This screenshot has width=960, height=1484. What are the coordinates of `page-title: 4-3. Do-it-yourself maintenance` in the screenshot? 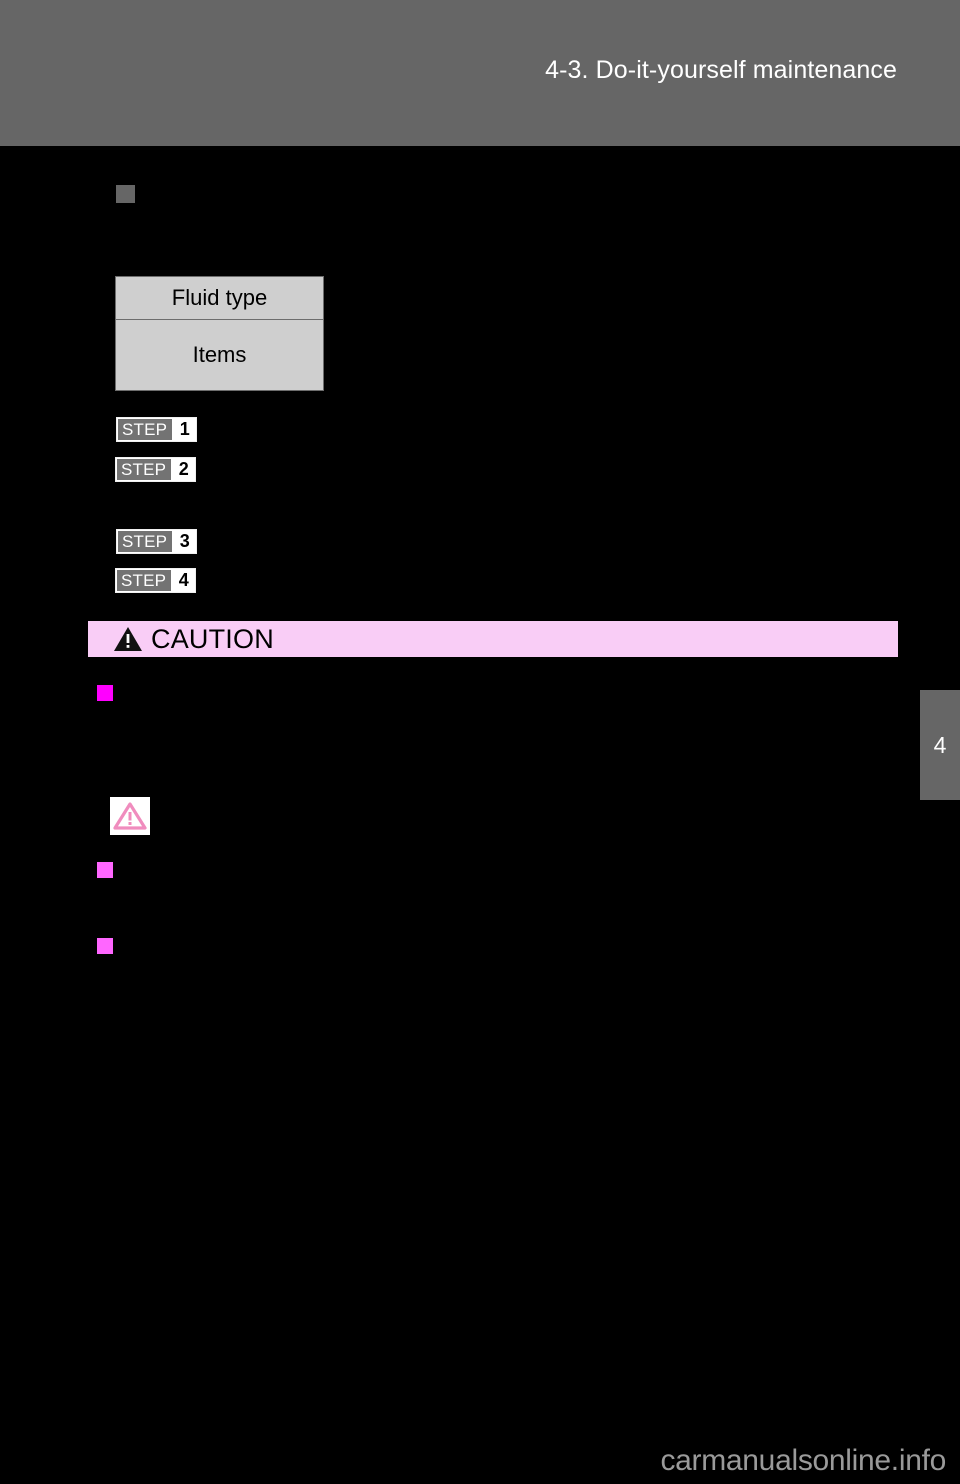 It's located at (721, 70).